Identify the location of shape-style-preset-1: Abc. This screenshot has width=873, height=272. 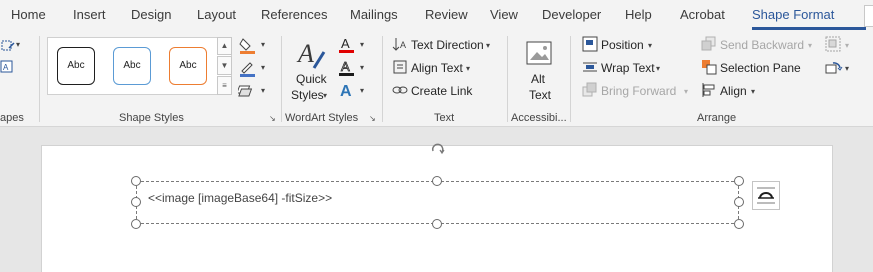
(76, 66).